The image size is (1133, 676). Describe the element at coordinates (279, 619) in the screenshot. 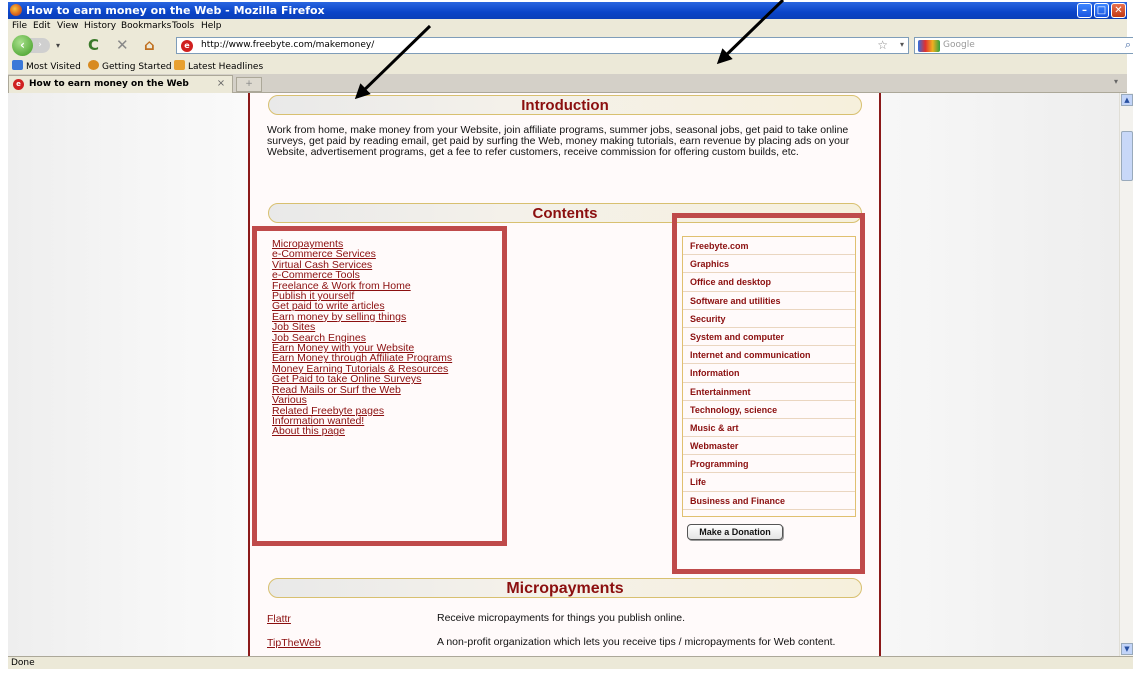

I see `flattr-link: Flattr` at that location.